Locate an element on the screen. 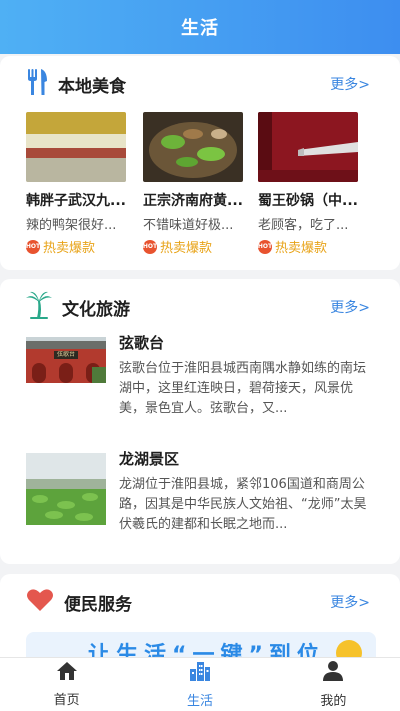 Image resolution: width=400 pixels, height=711 pixels. food-item: 正宗济南府黄... 不错味道好极... HOT 热卖爆款 is located at coordinates (201, 184).